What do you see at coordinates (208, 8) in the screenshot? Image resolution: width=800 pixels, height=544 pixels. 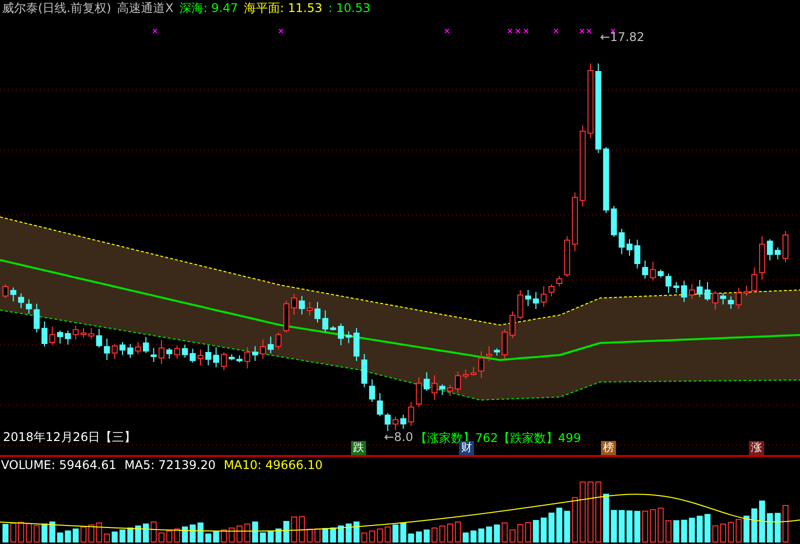 I see `legend-value: 深海: 9.47` at bounding box center [208, 8].